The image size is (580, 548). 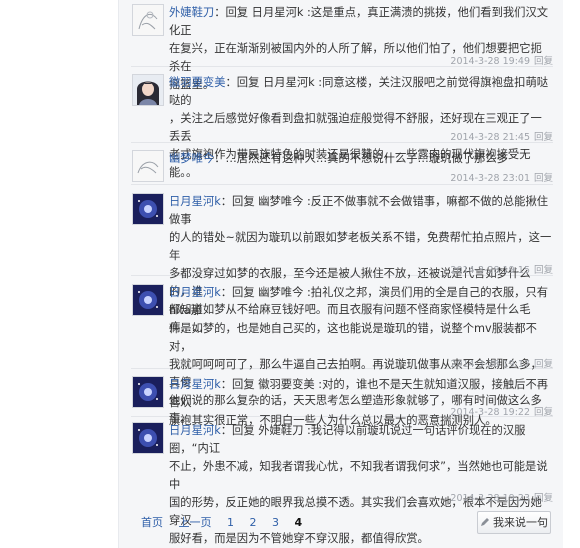 What do you see at coordinates (197, 82) in the screenshot?
I see `user-name-link: 徽羽要变美` at bounding box center [197, 82].